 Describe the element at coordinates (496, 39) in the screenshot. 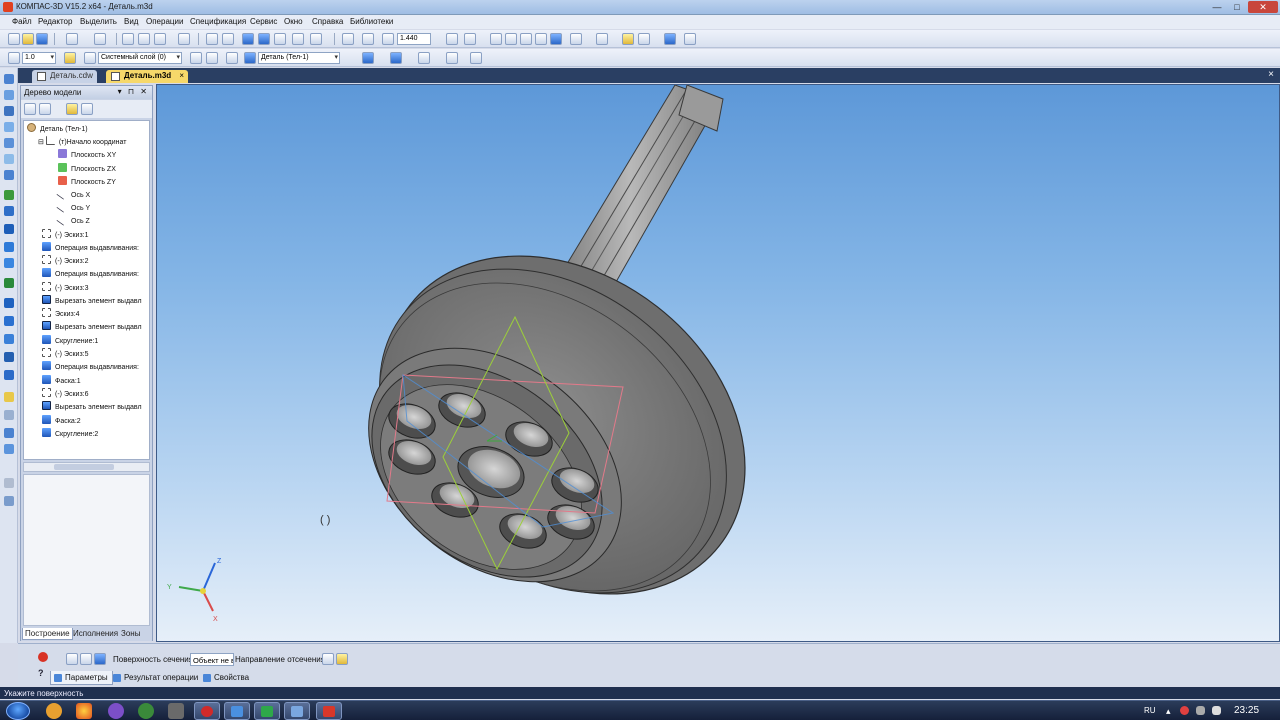

I see `wireframe-icon` at that location.